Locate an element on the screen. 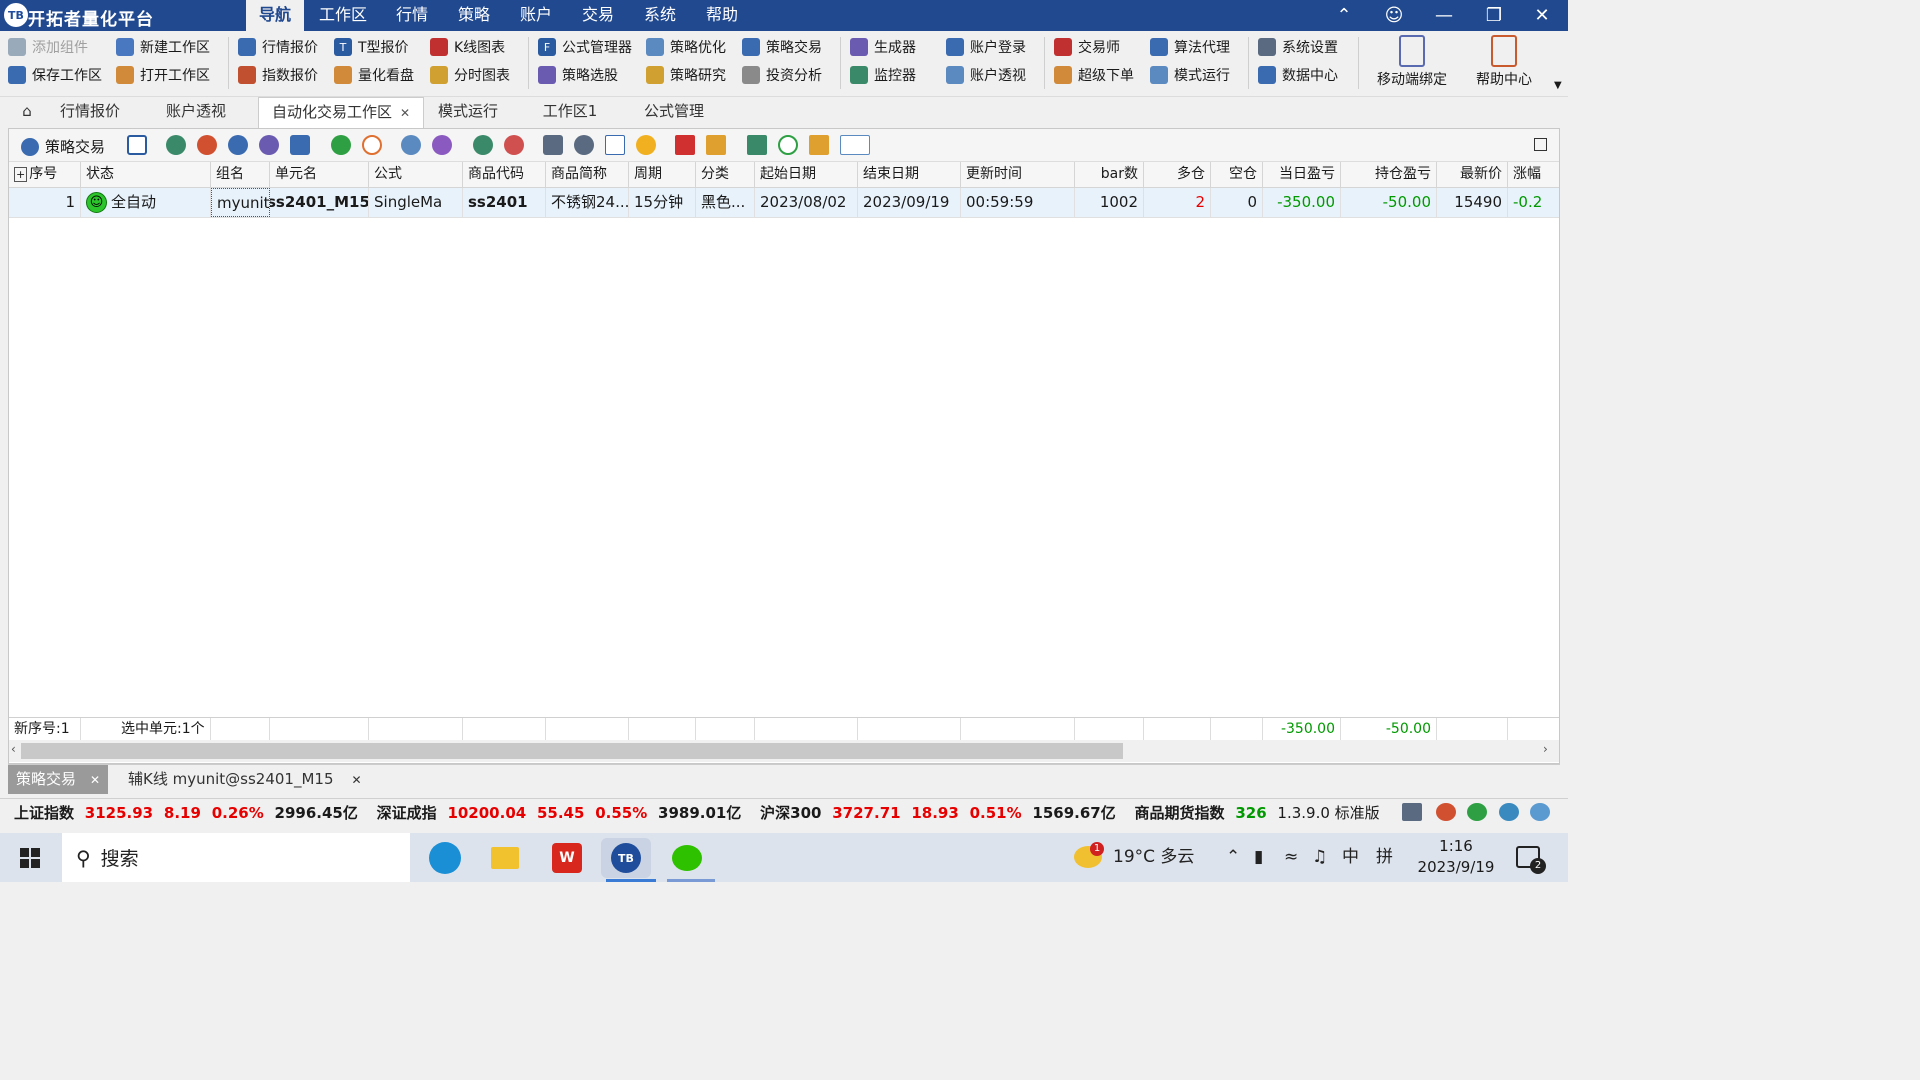 Image resolution: width=1920 pixels, height=1080 pixels. menu-account: 账户 is located at coordinates (536, 15).